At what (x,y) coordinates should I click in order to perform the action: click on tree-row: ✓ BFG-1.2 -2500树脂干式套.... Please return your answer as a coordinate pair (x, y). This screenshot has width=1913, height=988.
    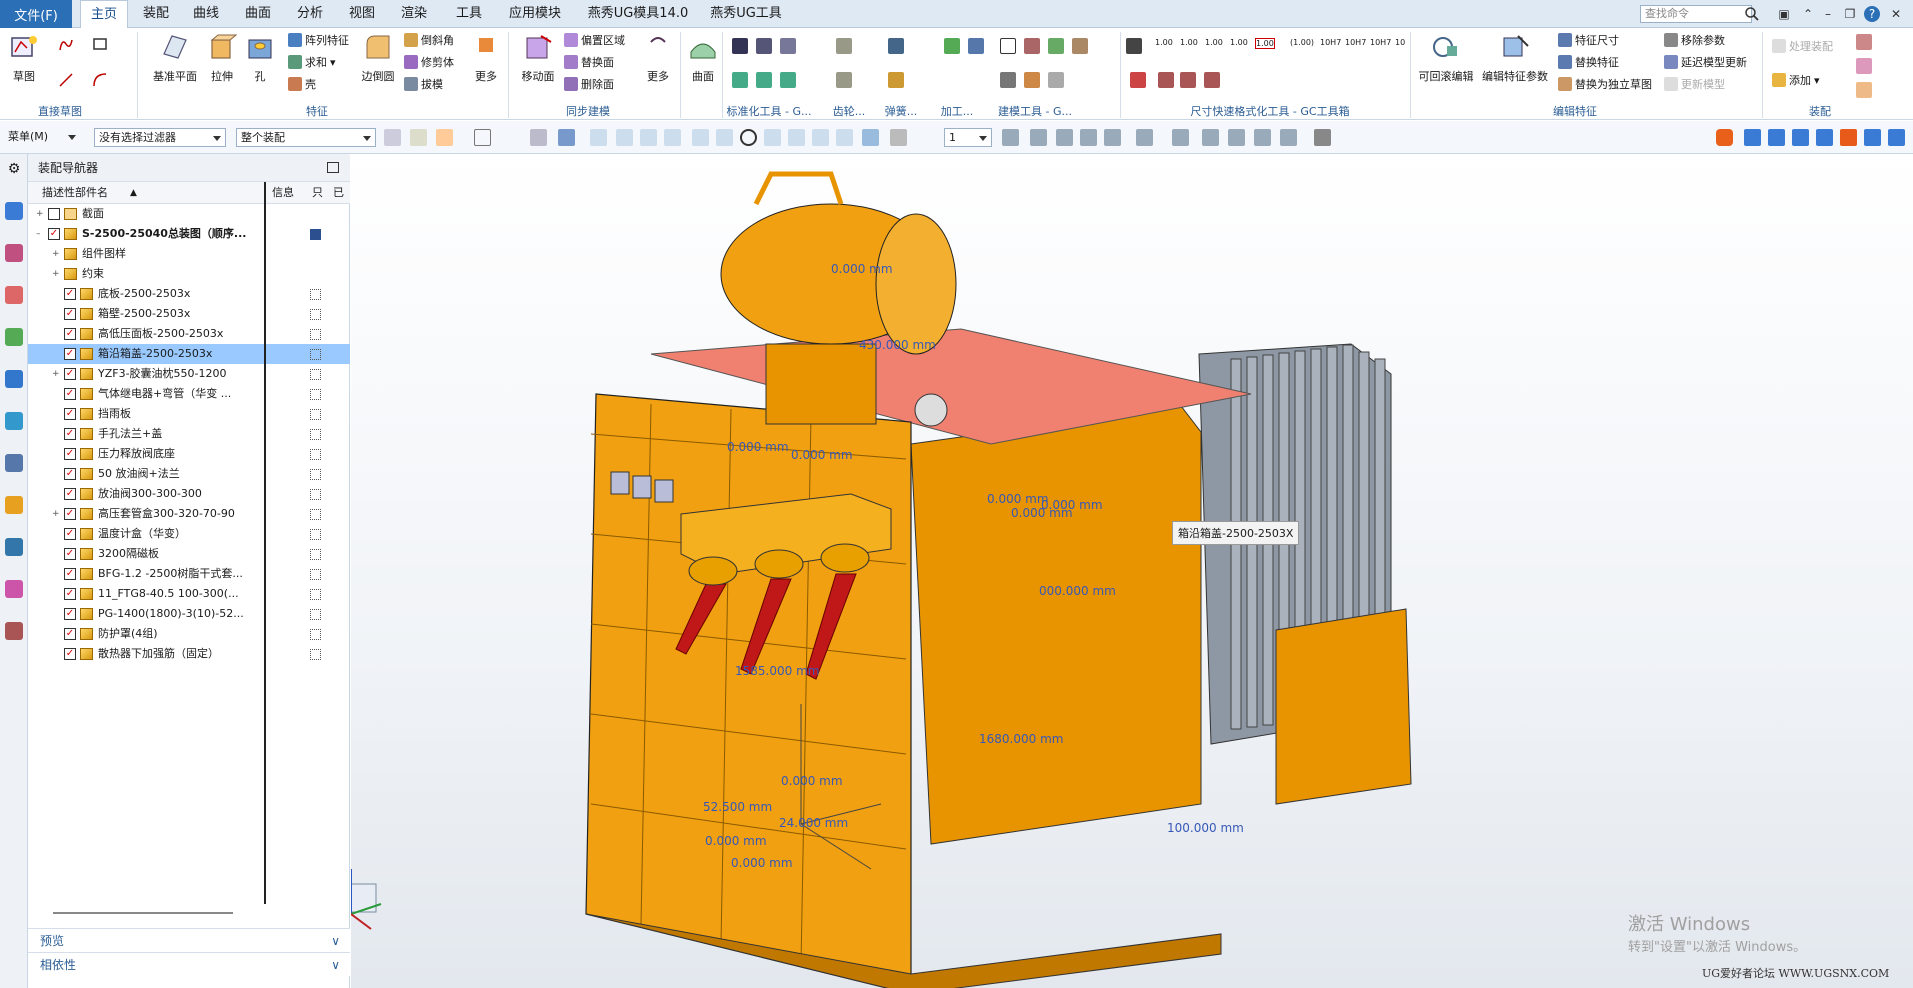
    Looking at the image, I should click on (189, 574).